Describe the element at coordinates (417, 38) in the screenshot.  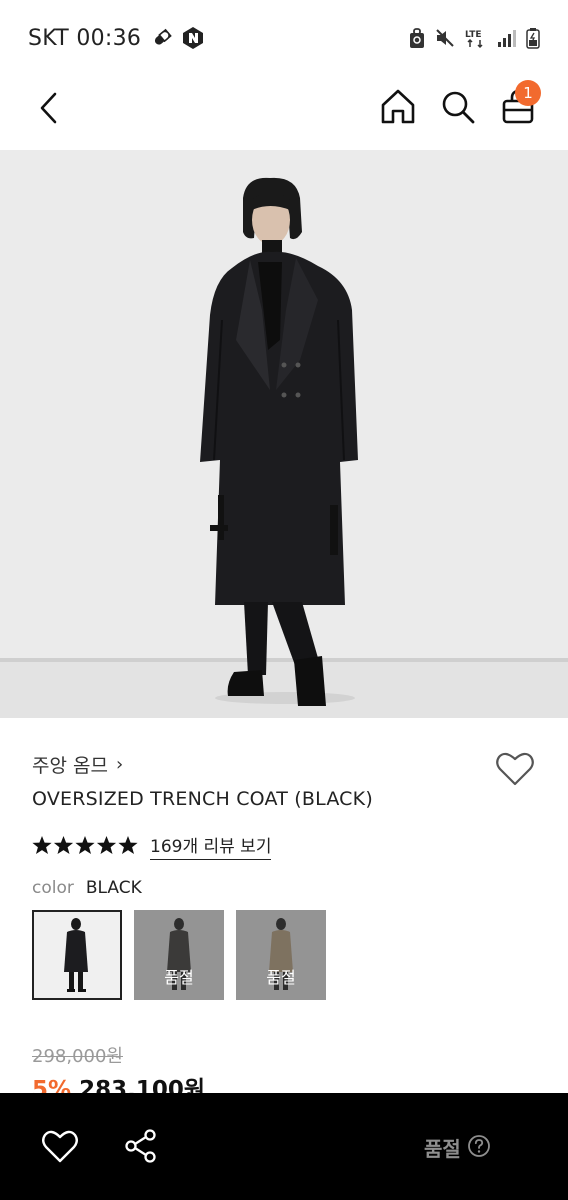
I see `recycle-lock-icon` at that location.